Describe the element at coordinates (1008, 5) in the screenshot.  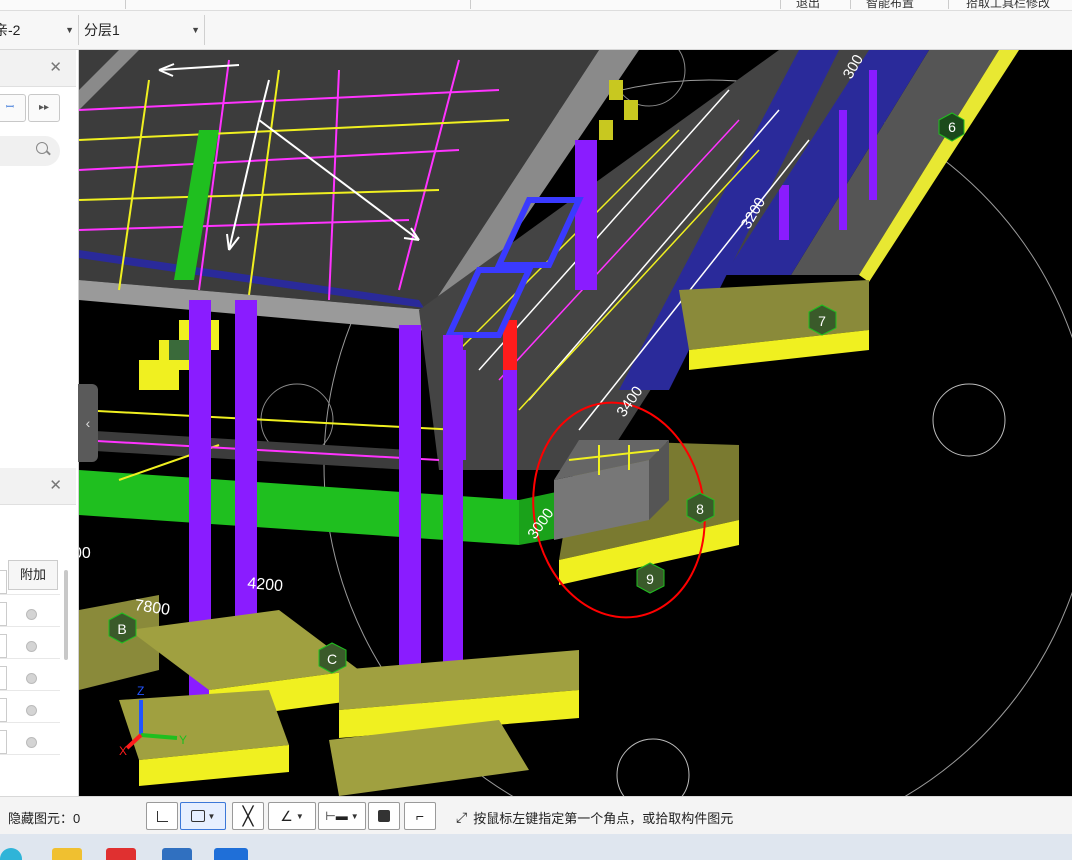
I see `pick-toolbar-edit-button: 拾取工具栏修改` at that location.